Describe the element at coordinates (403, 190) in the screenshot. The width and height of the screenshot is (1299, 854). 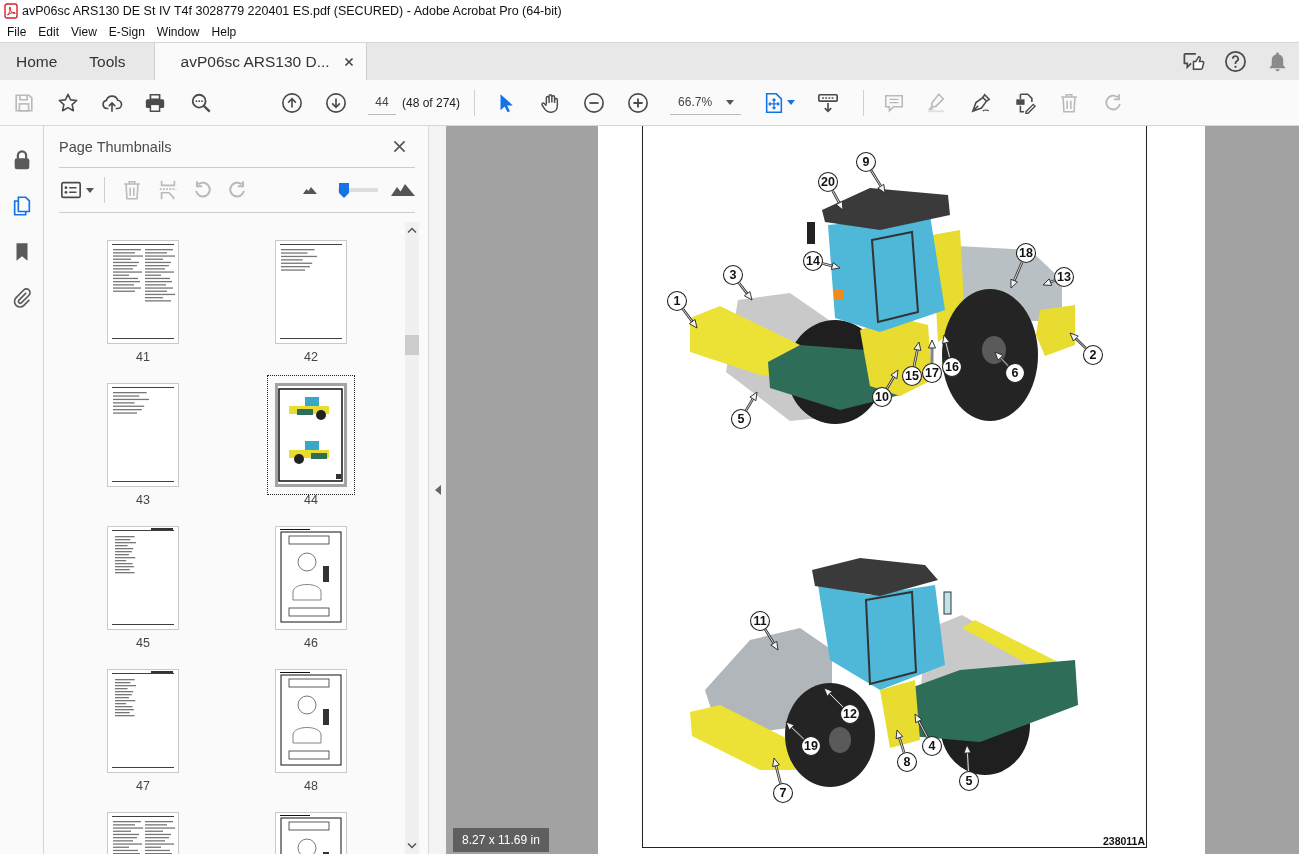
I see `large-mountain-icon` at that location.